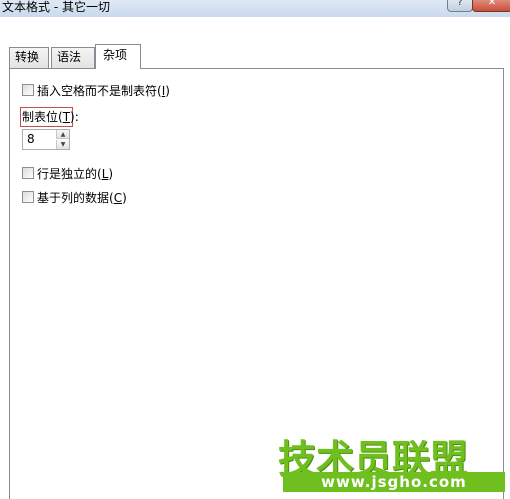  I want to click on close-icon: ✕, so click(492, 4).